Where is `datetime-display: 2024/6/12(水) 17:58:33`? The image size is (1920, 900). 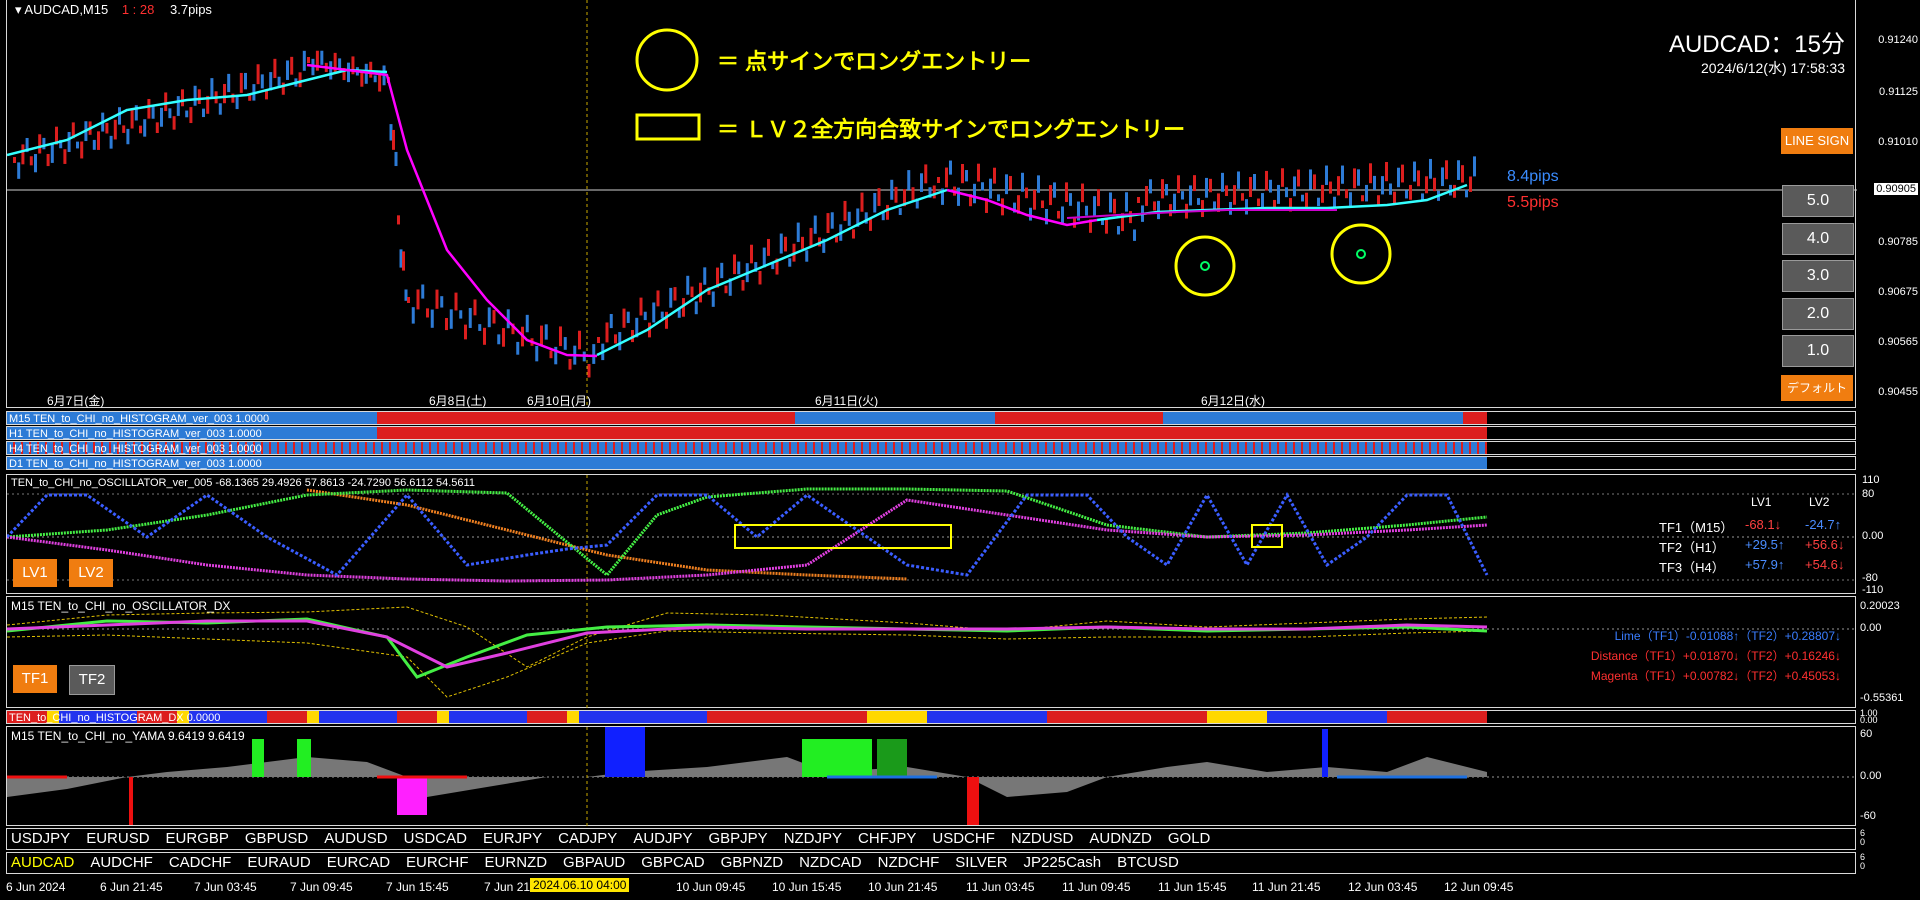
datetime-display: 2024/6/12(水) 17:58:33 is located at coordinates (1773, 68).